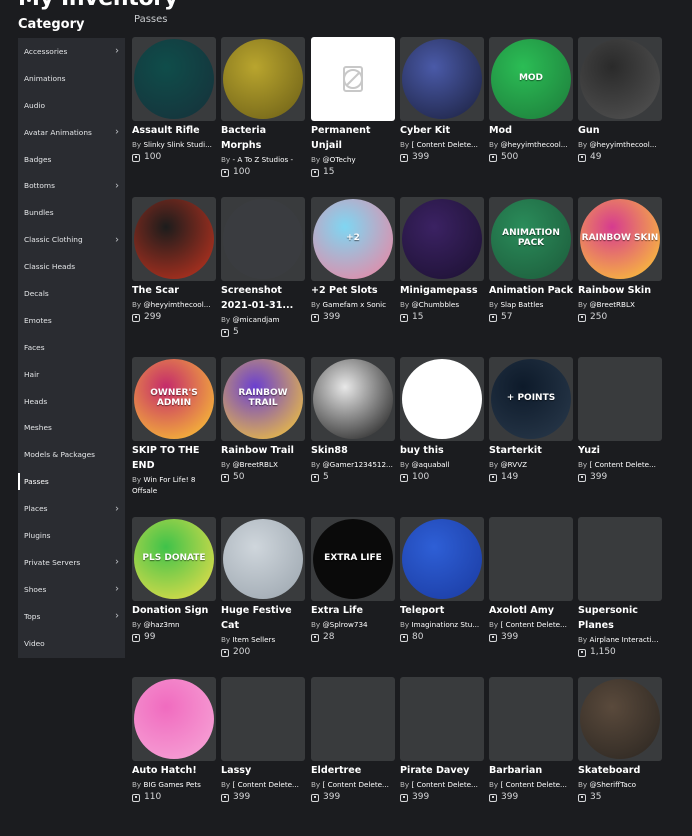 Image resolution: width=692 pixels, height=836 pixels. I want to click on item-thumbnail: ANIMATION PACK, so click(531, 239).